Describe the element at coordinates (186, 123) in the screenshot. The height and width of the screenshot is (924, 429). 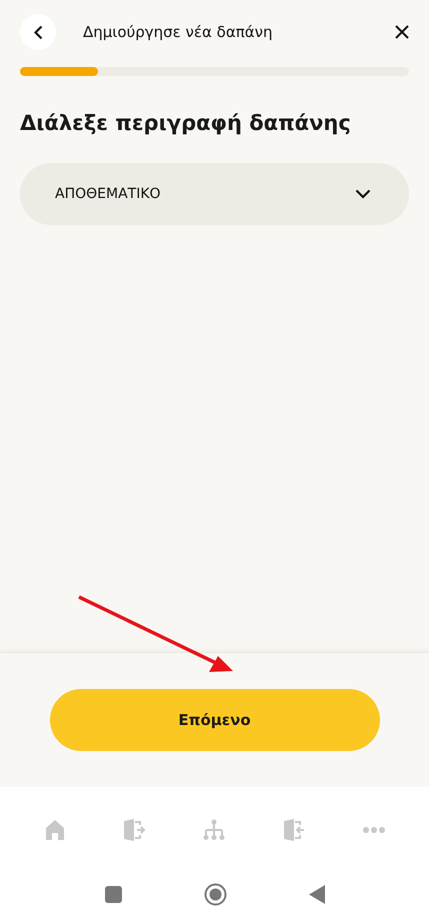
I see `section-heading: Διάλεξε περιγραφή δαπάνης` at that location.